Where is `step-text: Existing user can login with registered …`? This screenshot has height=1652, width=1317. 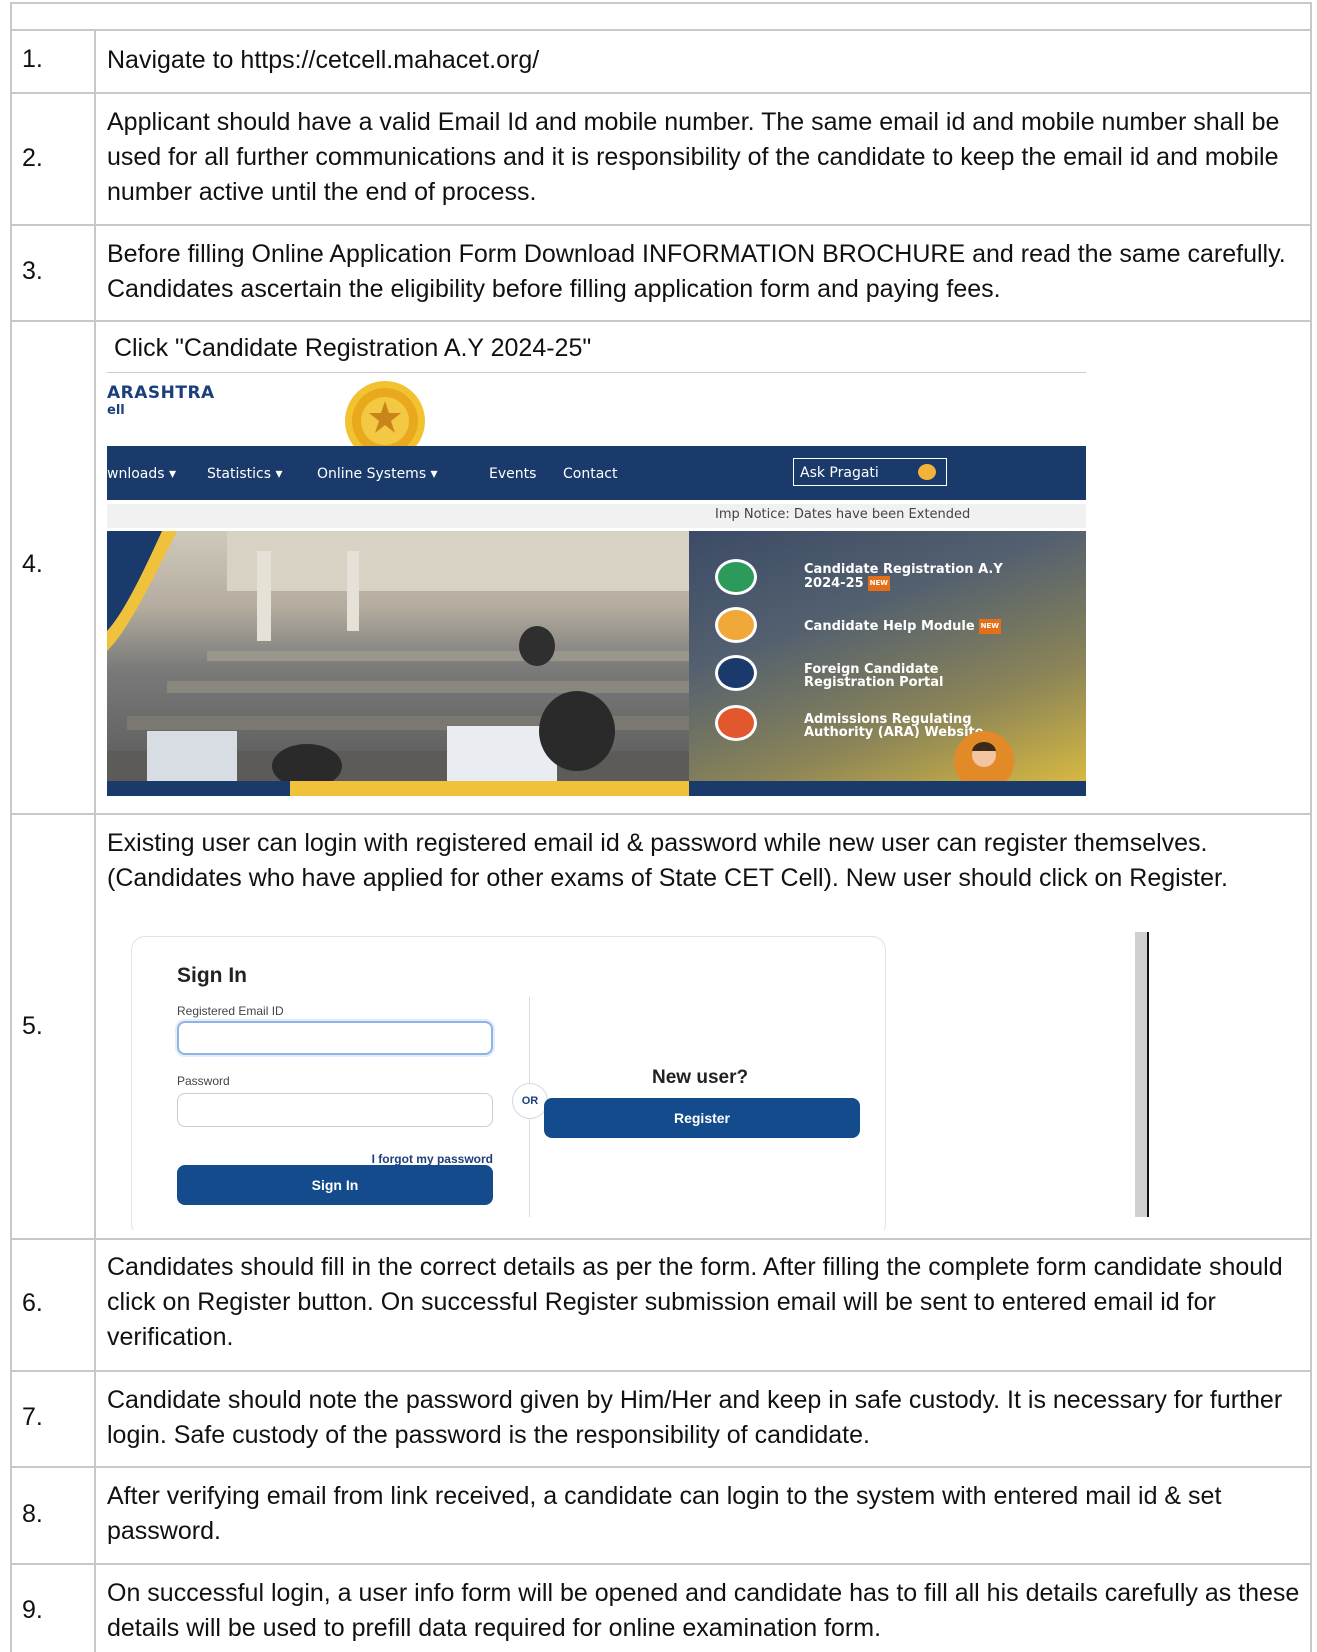
step-text: Existing user can login with registered … is located at coordinates (667, 860).